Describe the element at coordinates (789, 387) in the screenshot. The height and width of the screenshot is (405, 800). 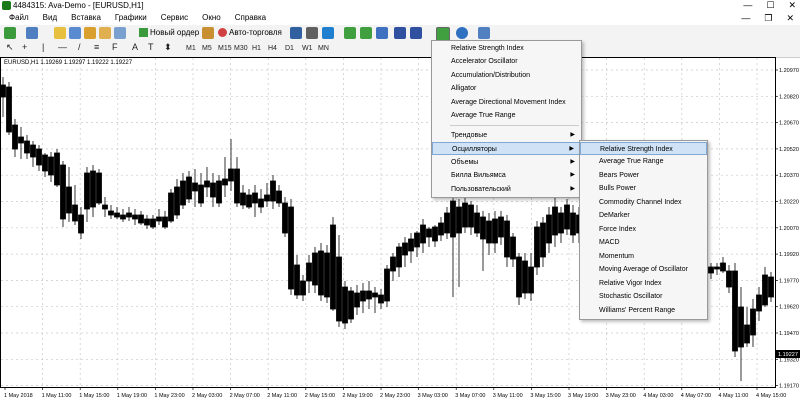
I see `price-label: 1.19170` at that location.